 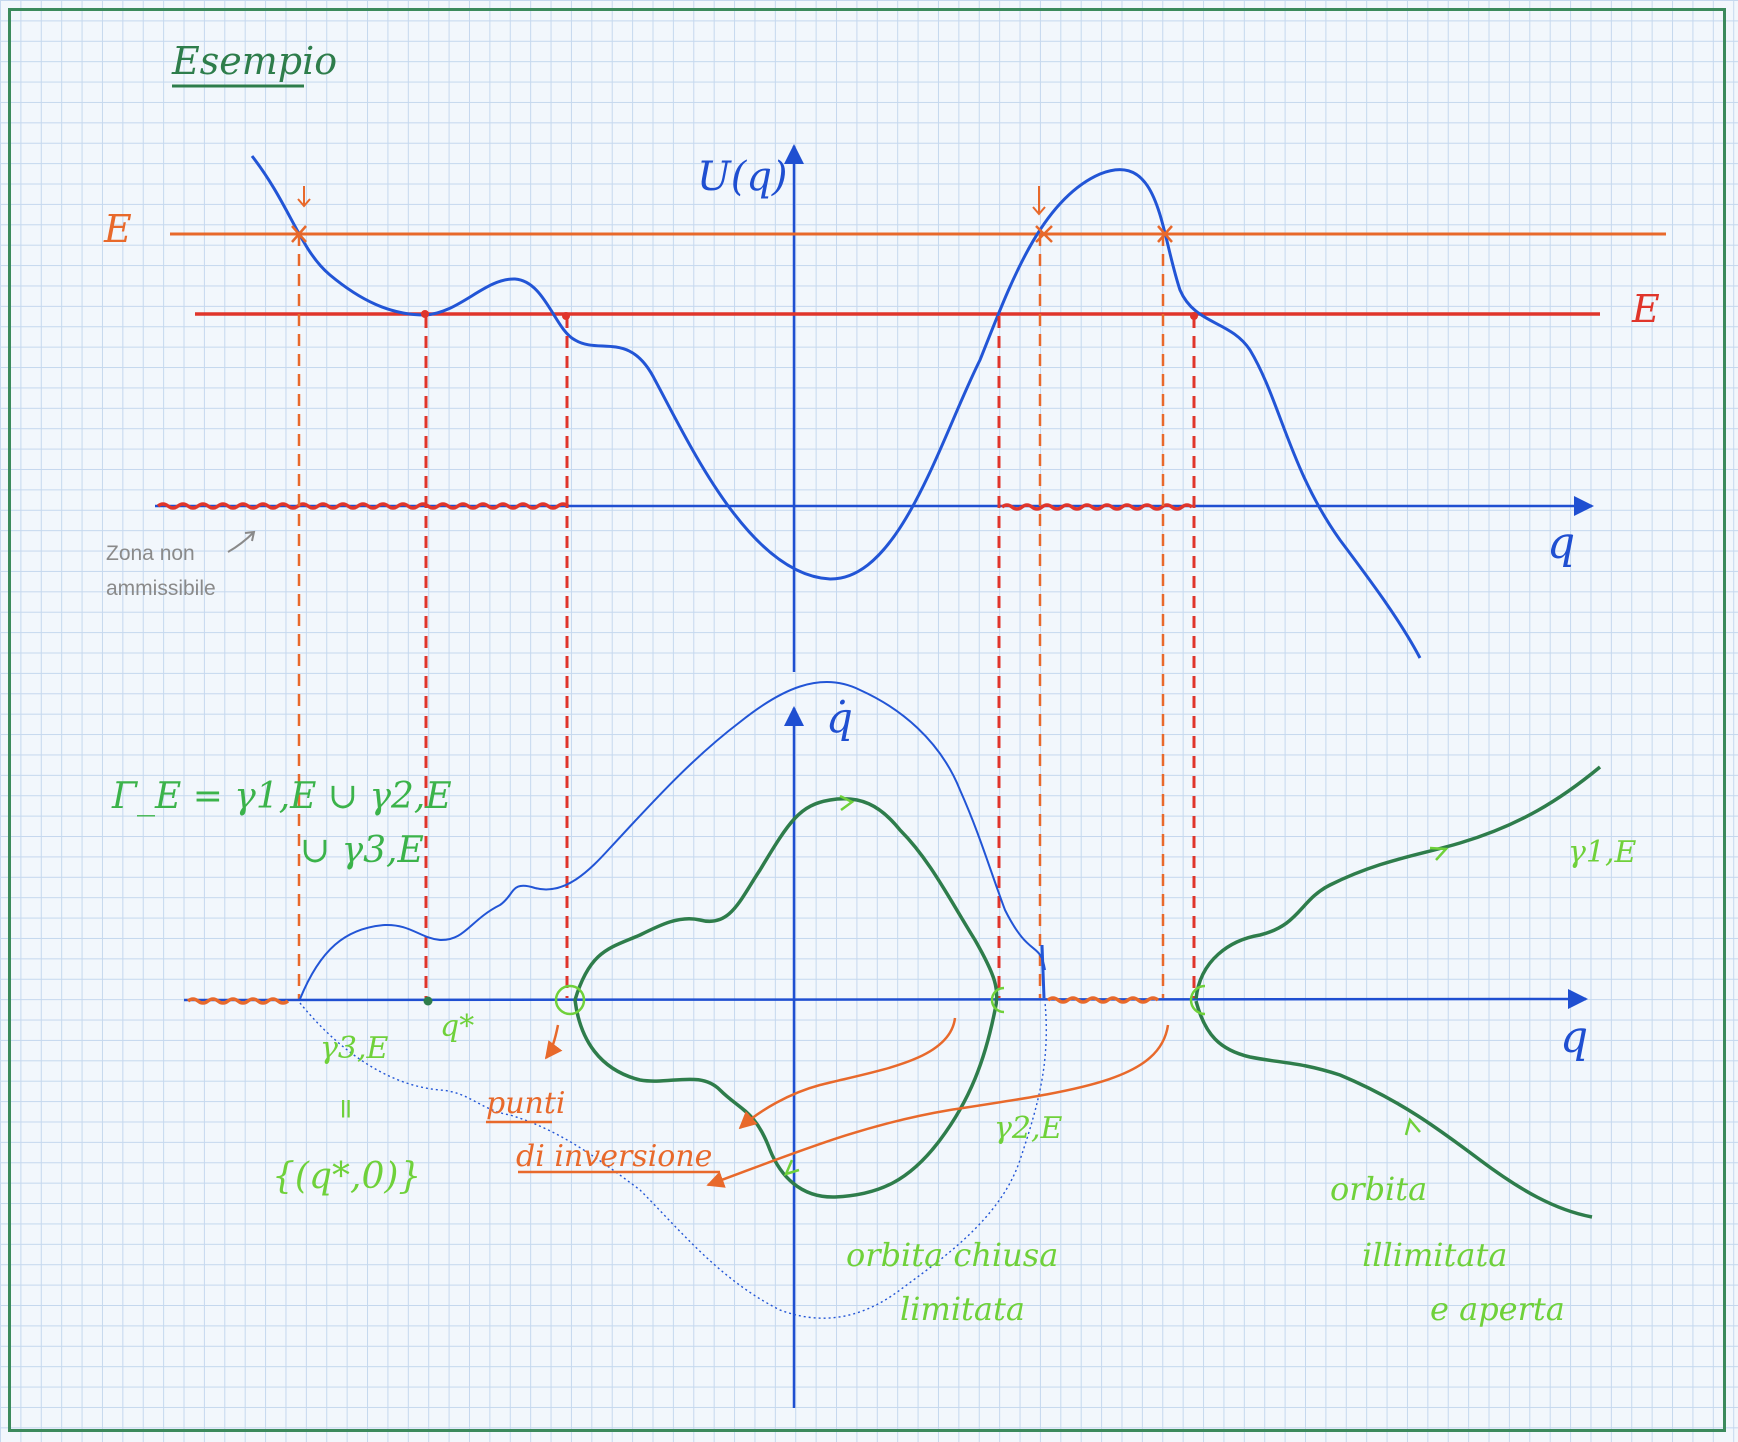 What do you see at coordinates (254, 61) in the screenshot?
I see `title: Esempio` at bounding box center [254, 61].